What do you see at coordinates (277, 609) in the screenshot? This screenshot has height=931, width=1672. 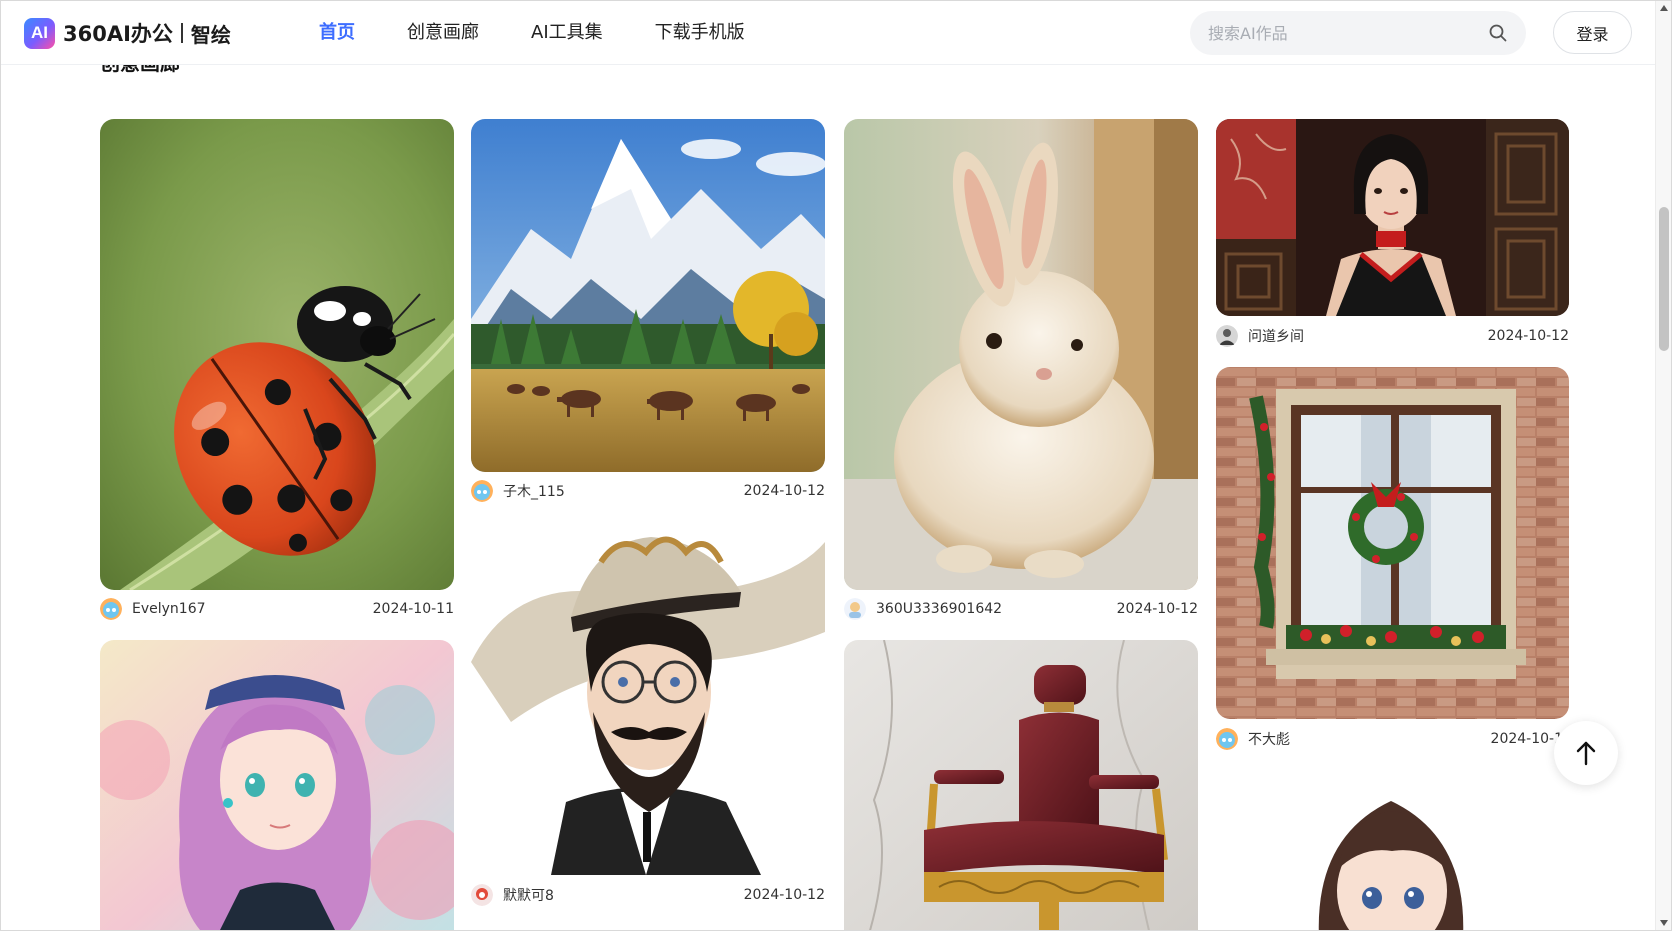 I see `card-meta: Evelyn167 2024-10-11` at bounding box center [277, 609].